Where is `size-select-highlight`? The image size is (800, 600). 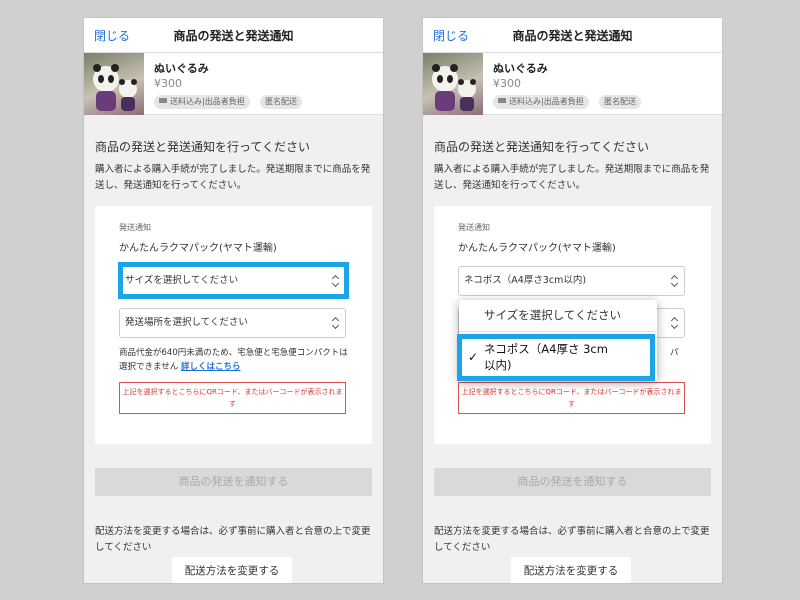 size-select-highlight is located at coordinates (233, 280).